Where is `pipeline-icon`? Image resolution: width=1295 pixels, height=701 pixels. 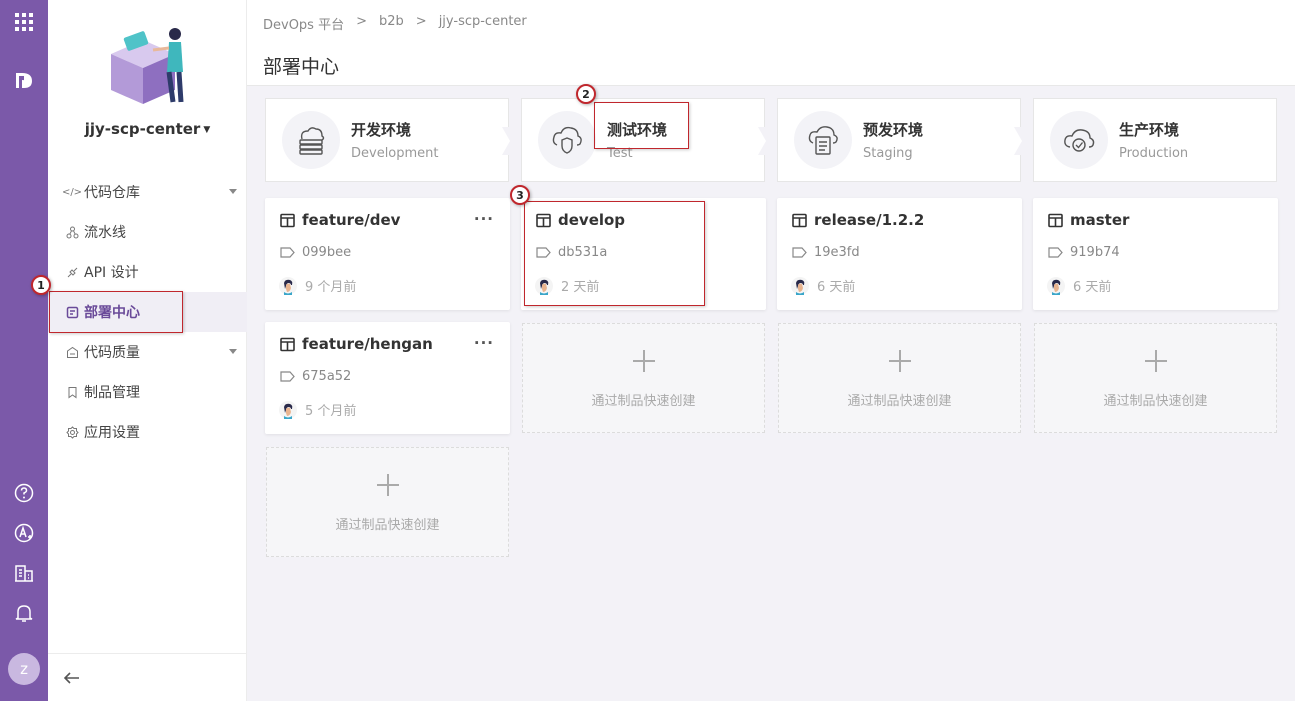 pipeline-icon is located at coordinates (72, 232).